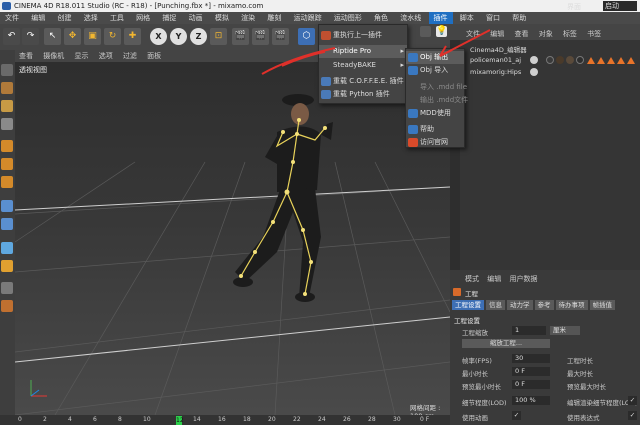 The width and height of the screenshot is (640, 425). What do you see at coordinates (376, 52) in the screenshot?
I see `annotation-arrows` at bounding box center [376, 52].